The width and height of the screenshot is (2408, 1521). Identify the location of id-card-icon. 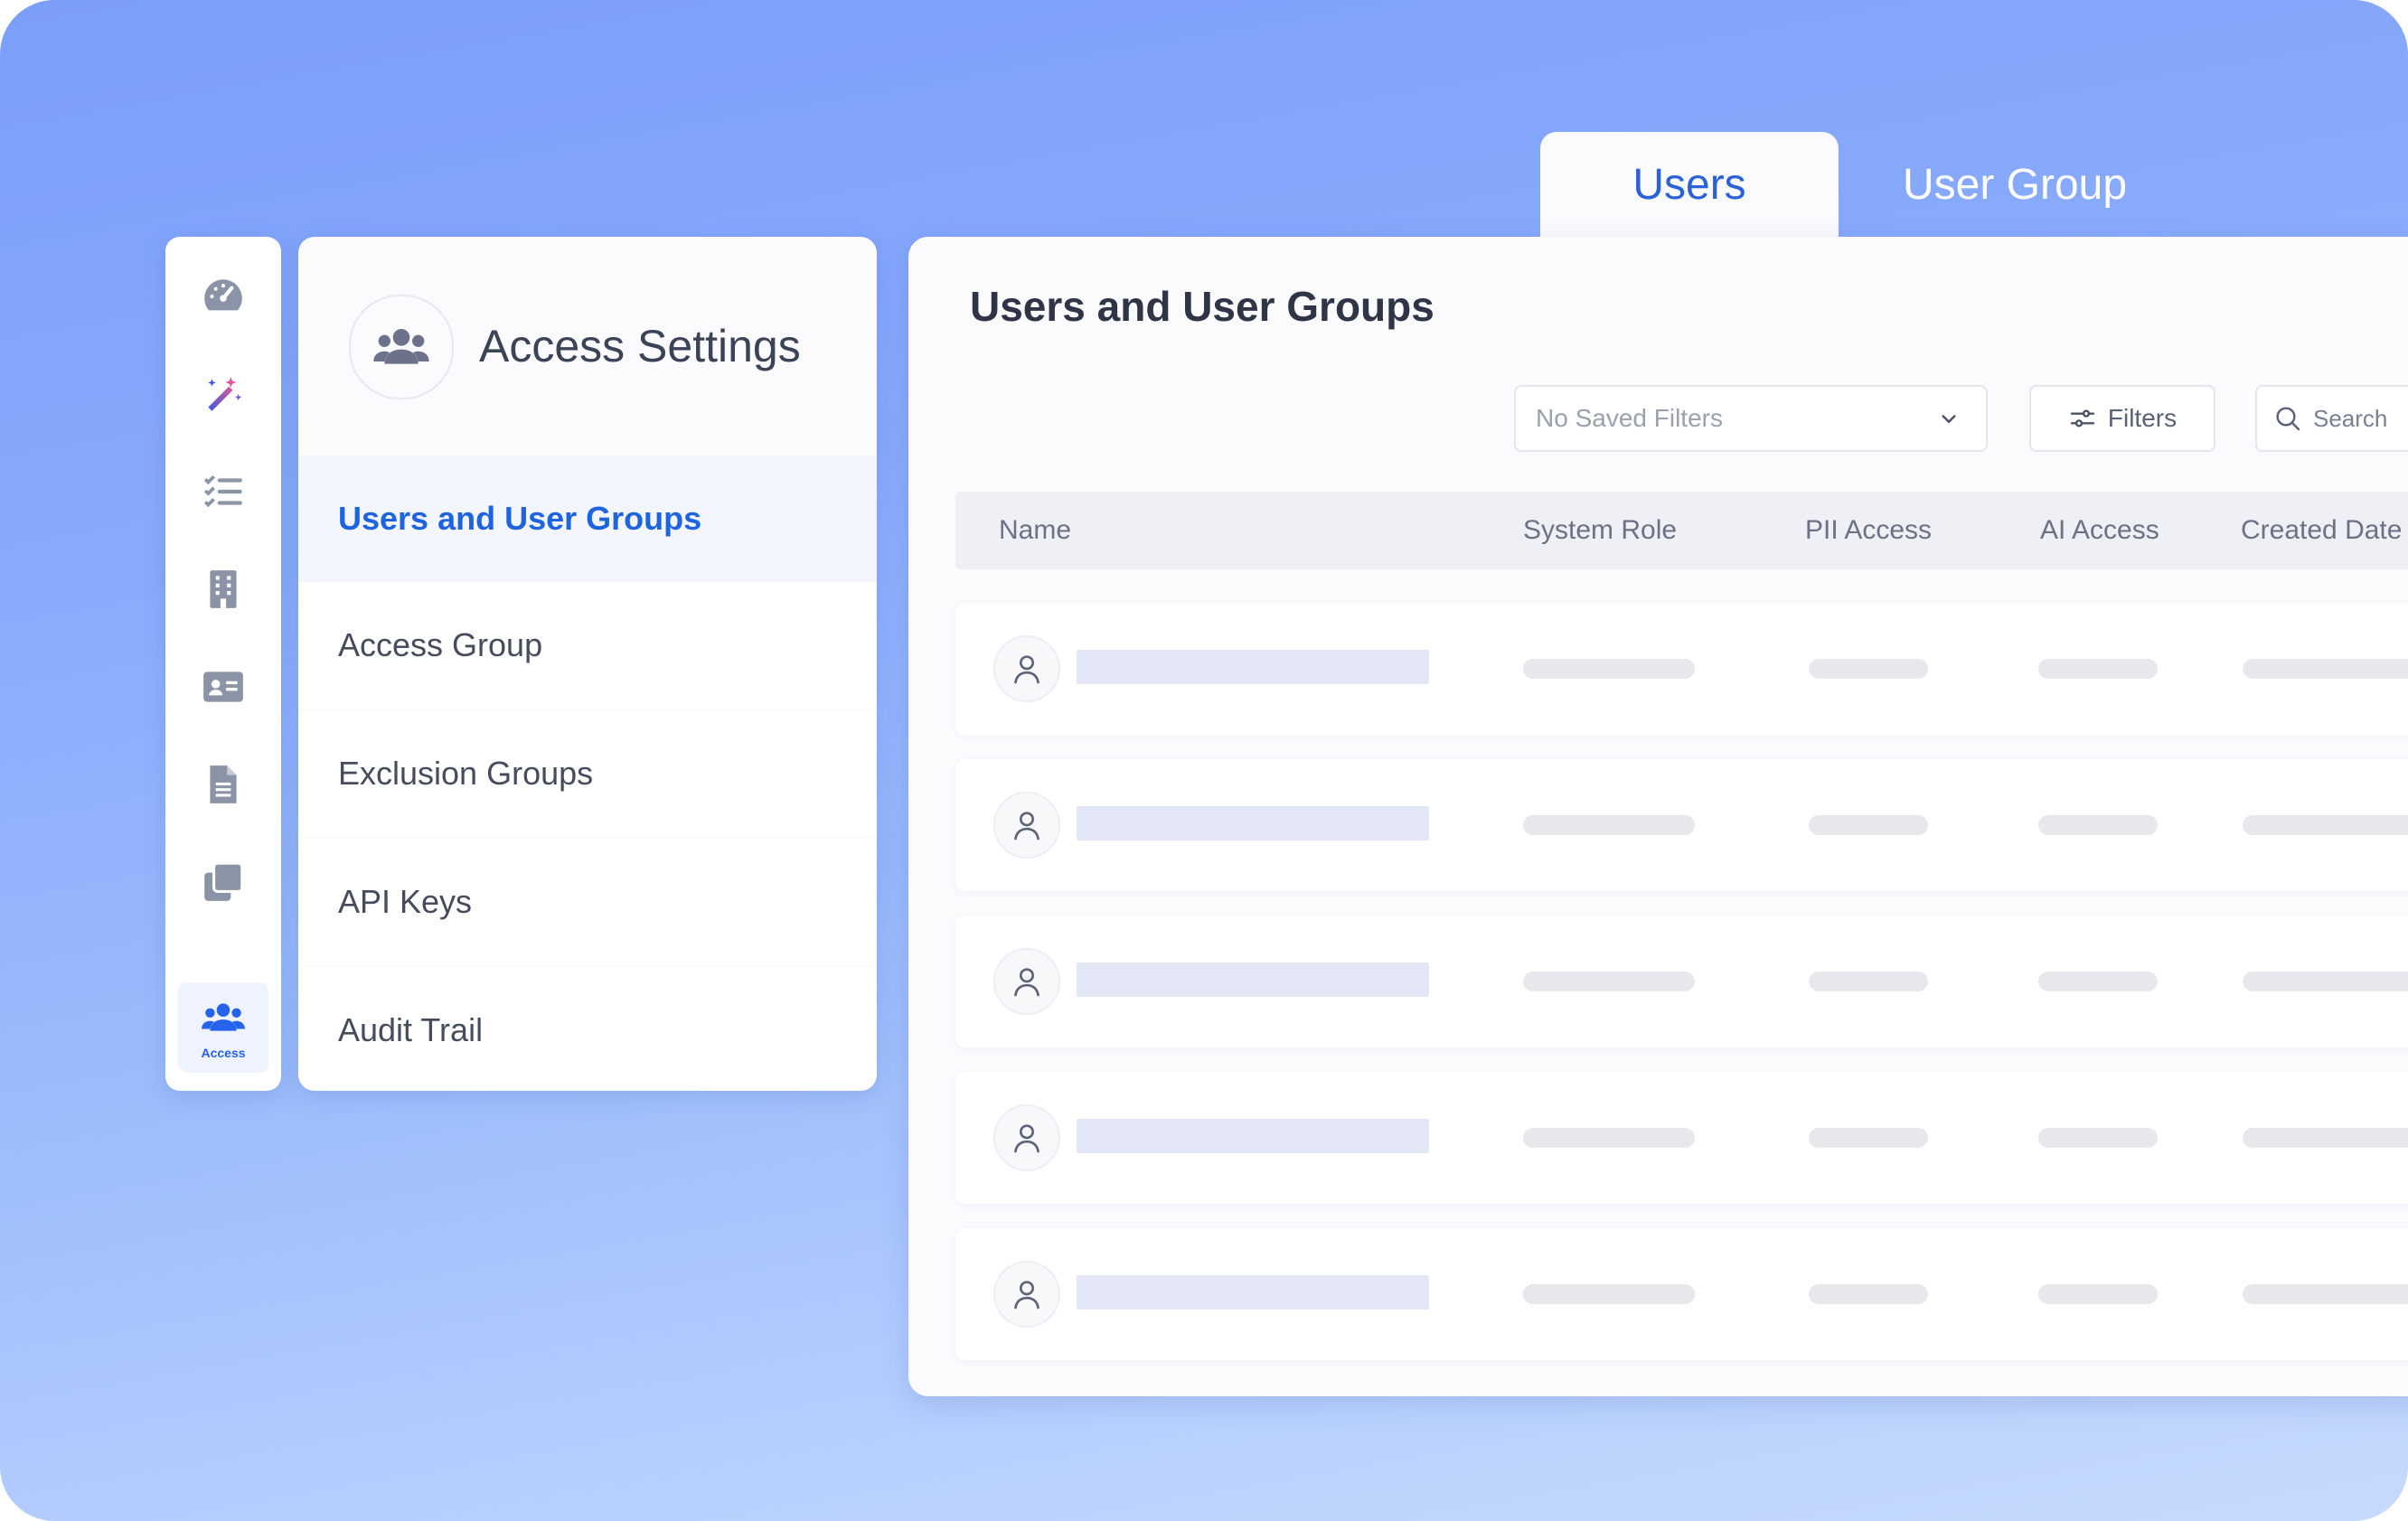
(223, 686).